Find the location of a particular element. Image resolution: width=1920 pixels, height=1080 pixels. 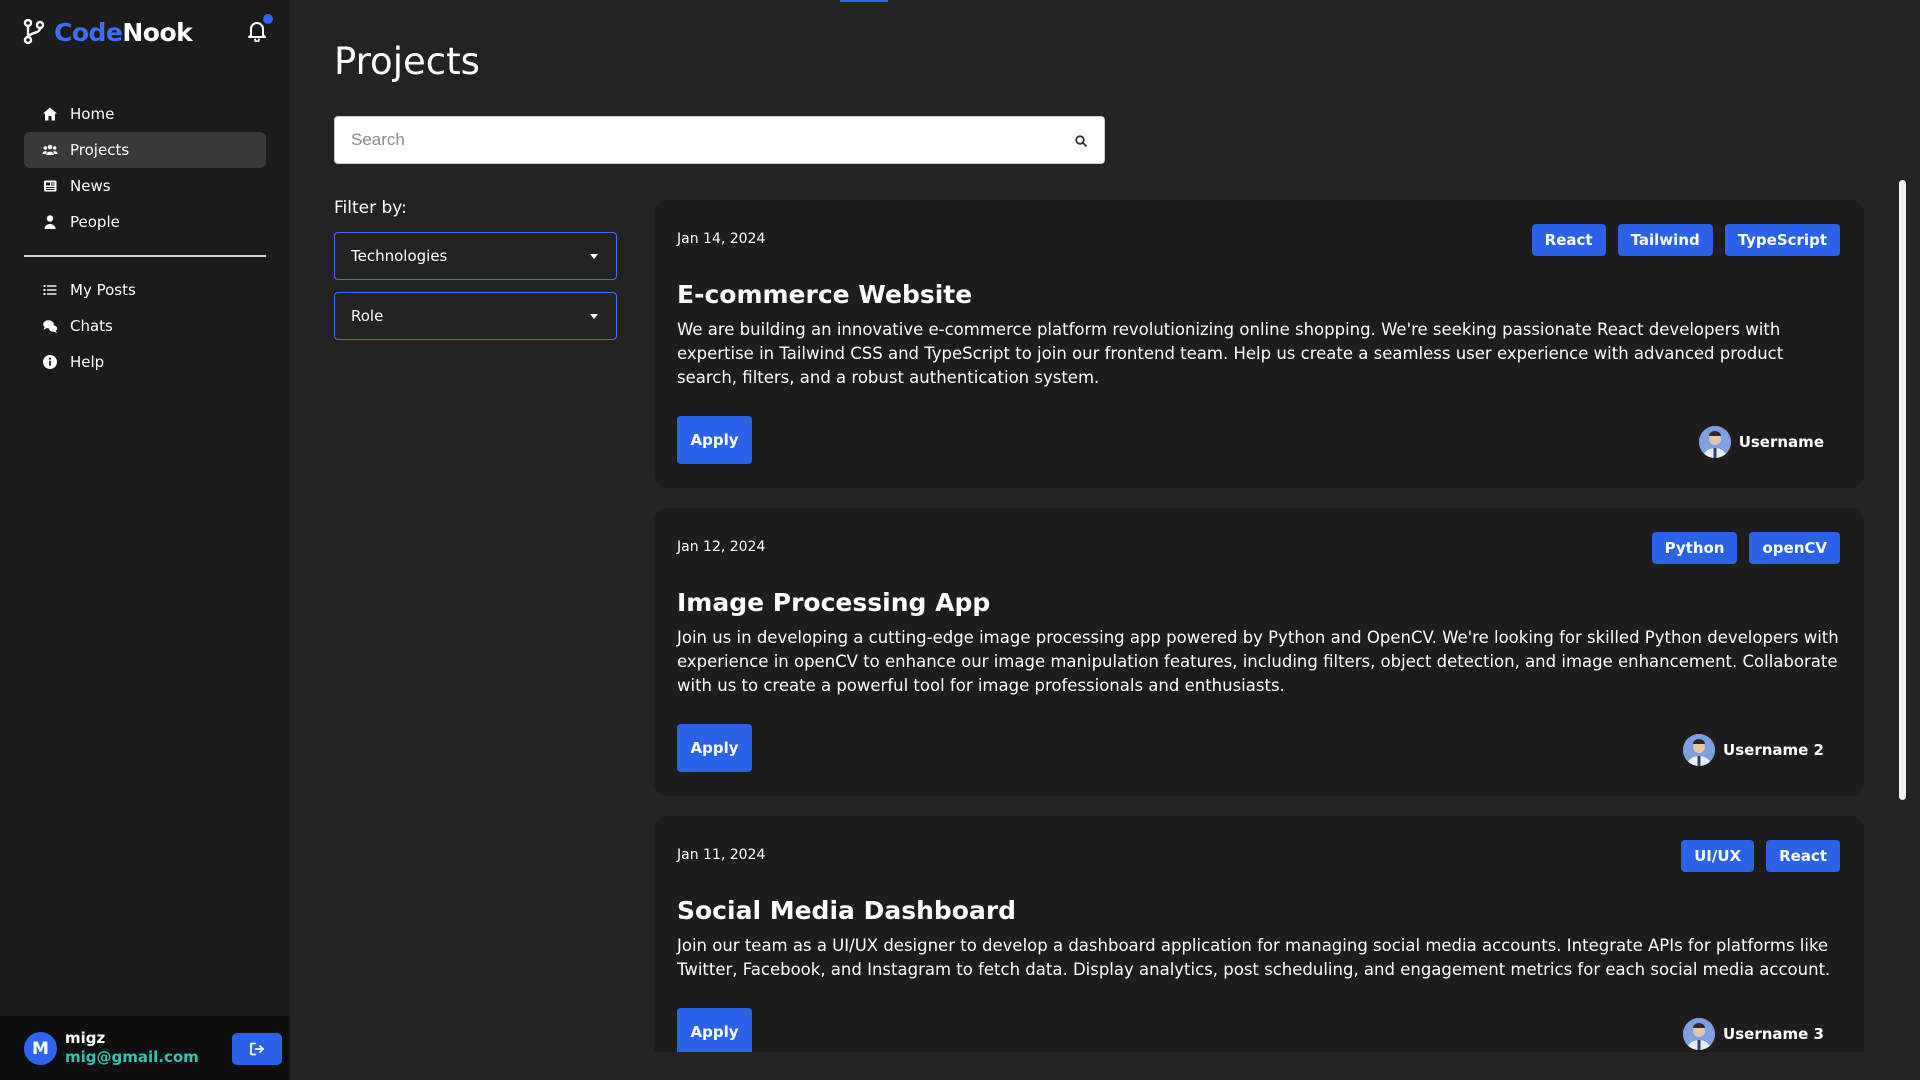

role-dropdown-value: Role is located at coordinates (367, 316).